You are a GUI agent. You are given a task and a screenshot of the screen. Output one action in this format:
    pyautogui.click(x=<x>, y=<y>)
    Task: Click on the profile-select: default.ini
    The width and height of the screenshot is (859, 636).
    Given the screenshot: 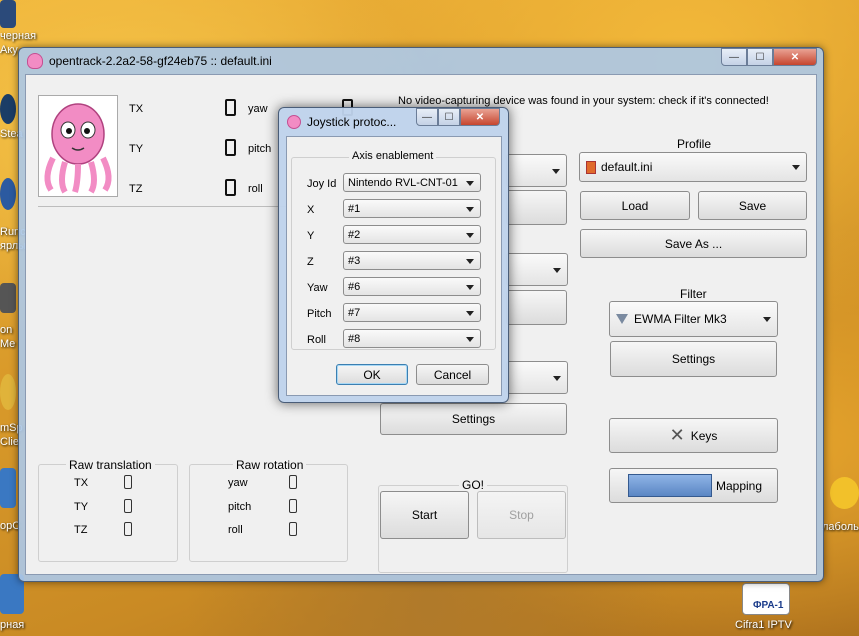 What is the action you would take?
    pyautogui.click(x=693, y=167)
    